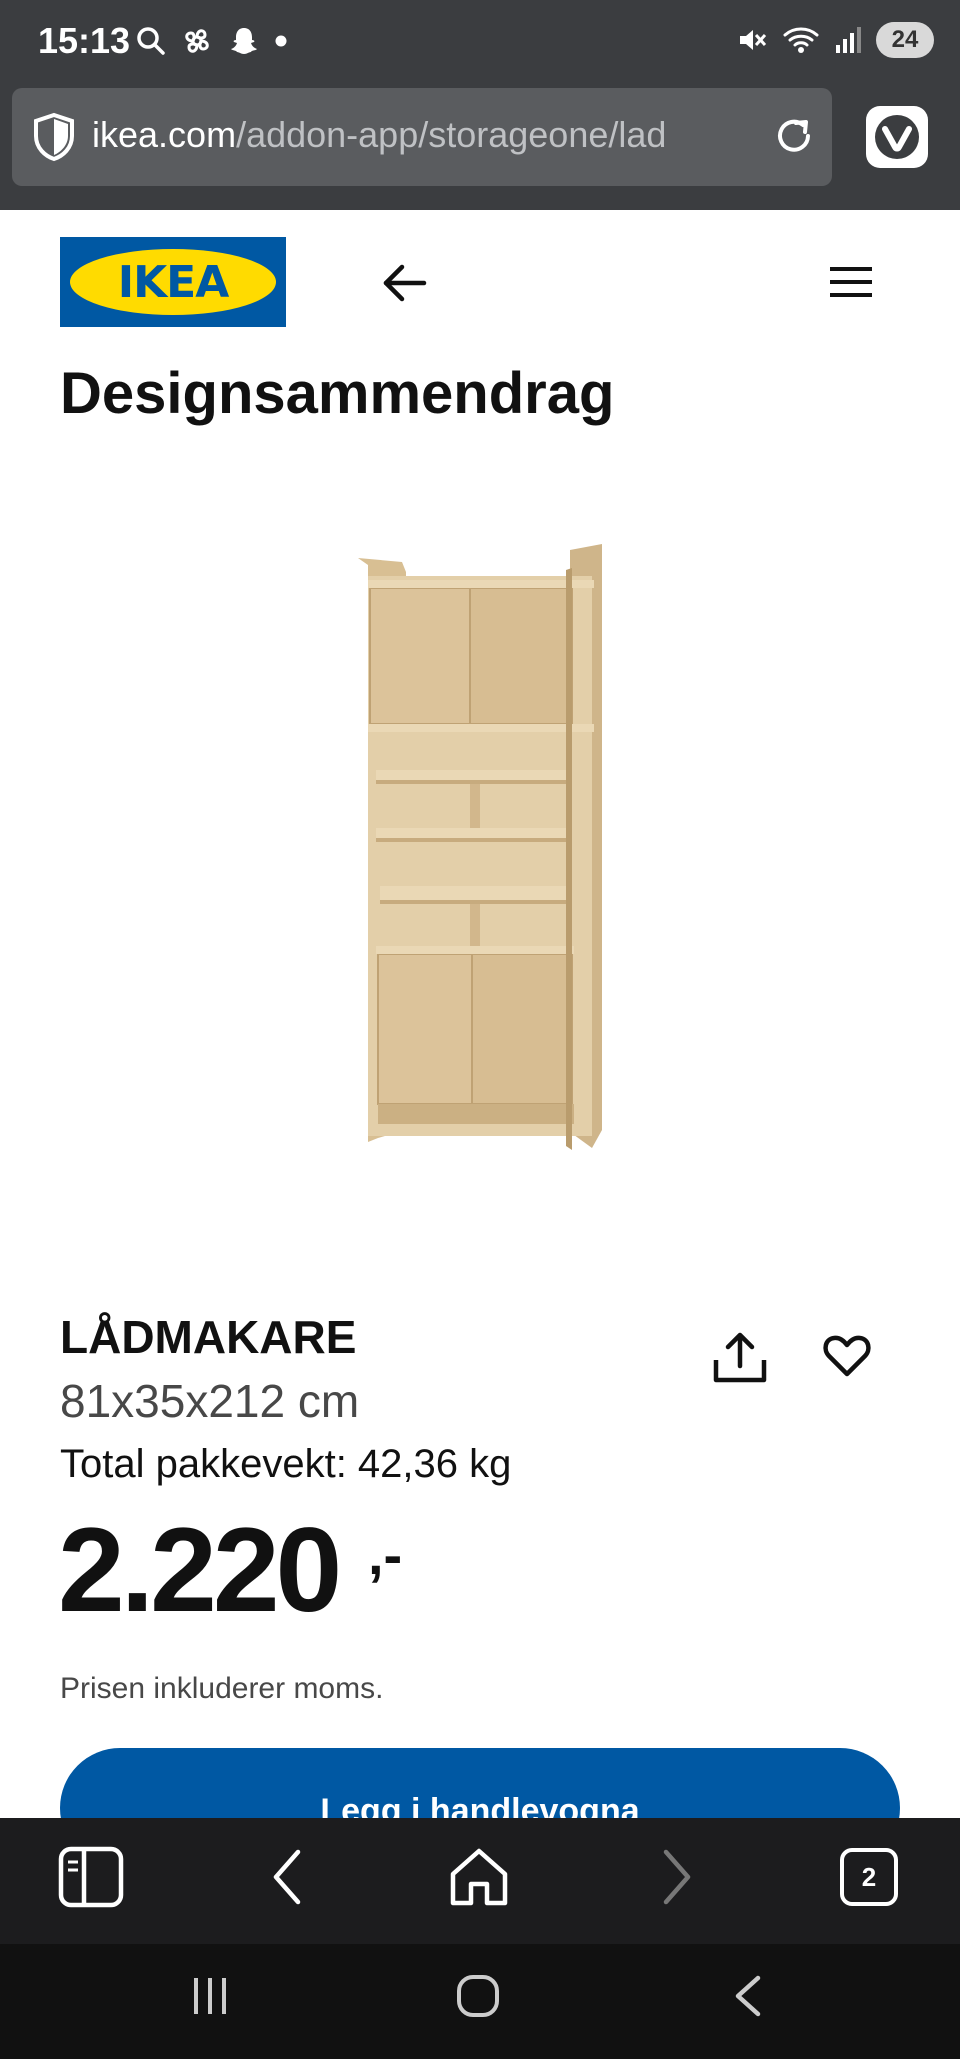  I want to click on status-icons-left, so click(212, 41).